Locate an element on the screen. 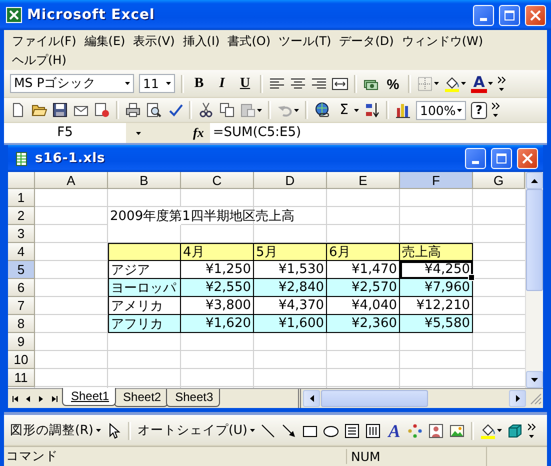 The height and width of the screenshot is (466, 551). arrow-icon is located at coordinates (289, 430).